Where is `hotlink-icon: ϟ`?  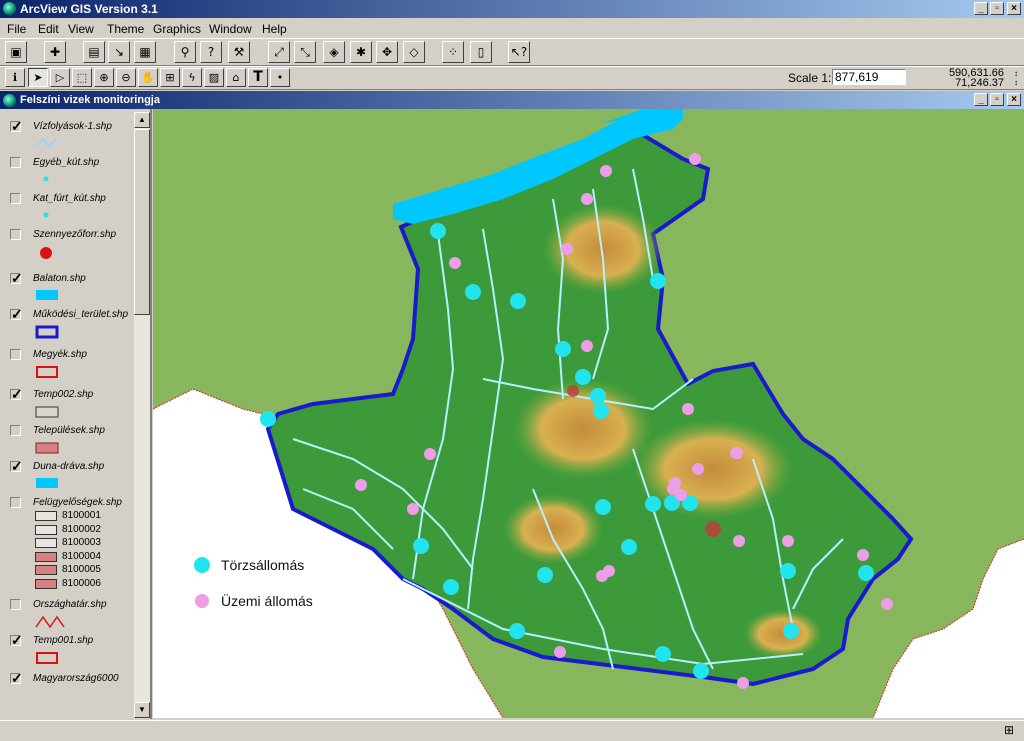
hotlink-icon: ϟ is located at coordinates (192, 77).